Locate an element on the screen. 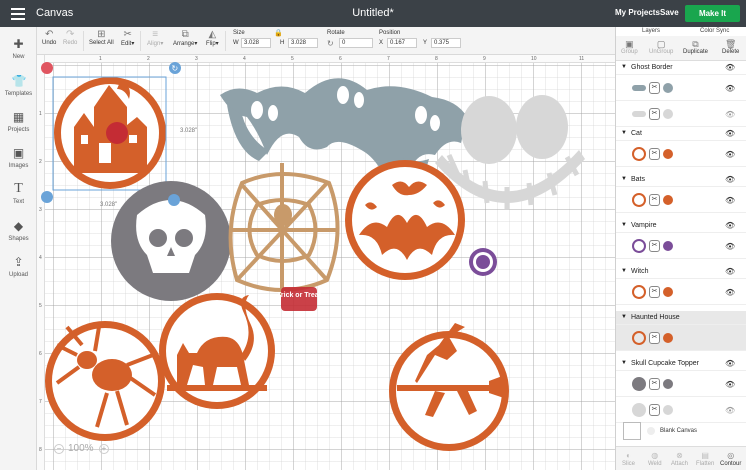 Image resolution: width=746 pixels, height=470 pixels. rotate-input: 0 is located at coordinates (356, 43).